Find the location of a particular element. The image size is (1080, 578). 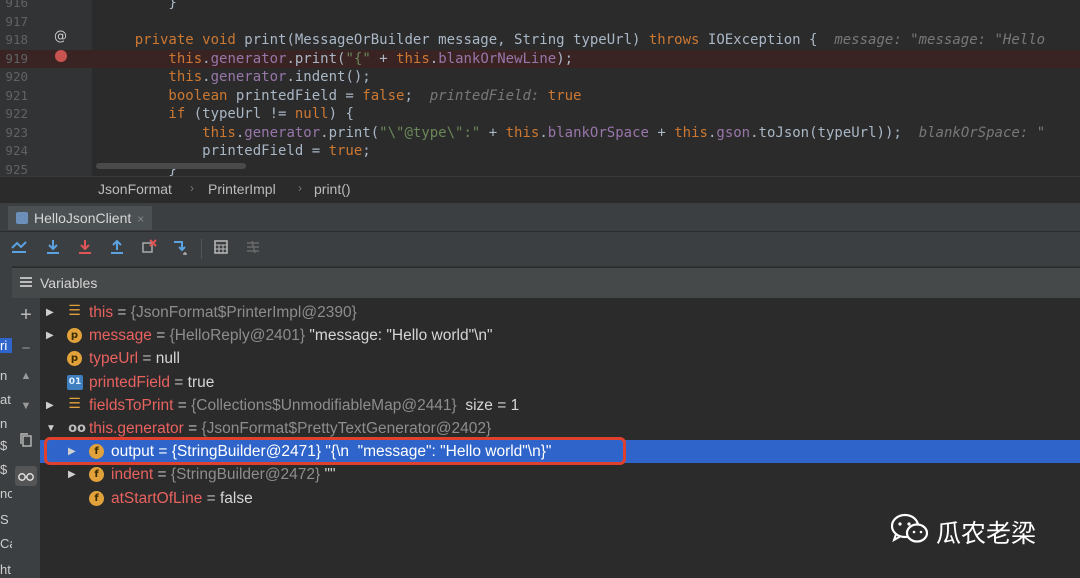

variable-object-id: {JsonFormat$PrettyTextGenerator@2402} is located at coordinates (346, 428).